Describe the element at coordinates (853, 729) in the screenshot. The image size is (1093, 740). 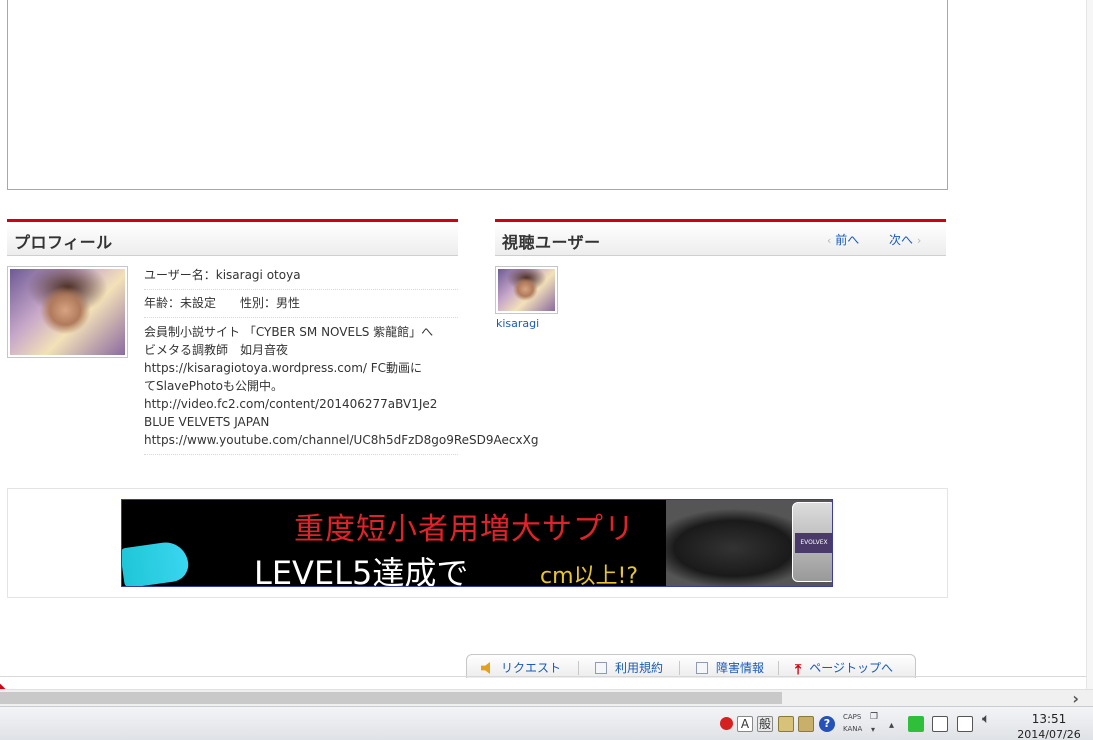
I see `kana-indicator: KANA` at that location.